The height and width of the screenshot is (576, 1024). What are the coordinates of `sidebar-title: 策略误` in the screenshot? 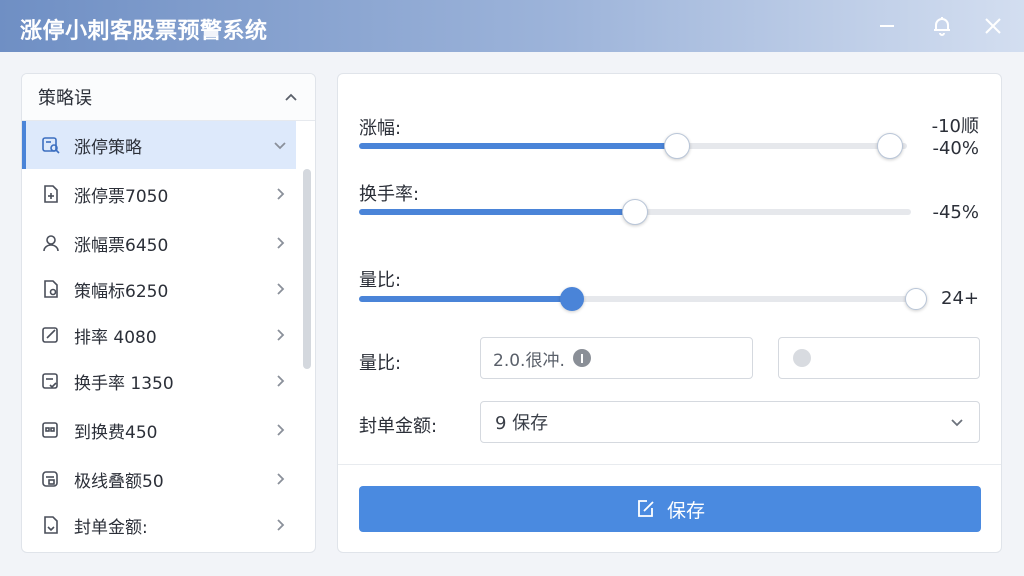 It's located at (65, 98).